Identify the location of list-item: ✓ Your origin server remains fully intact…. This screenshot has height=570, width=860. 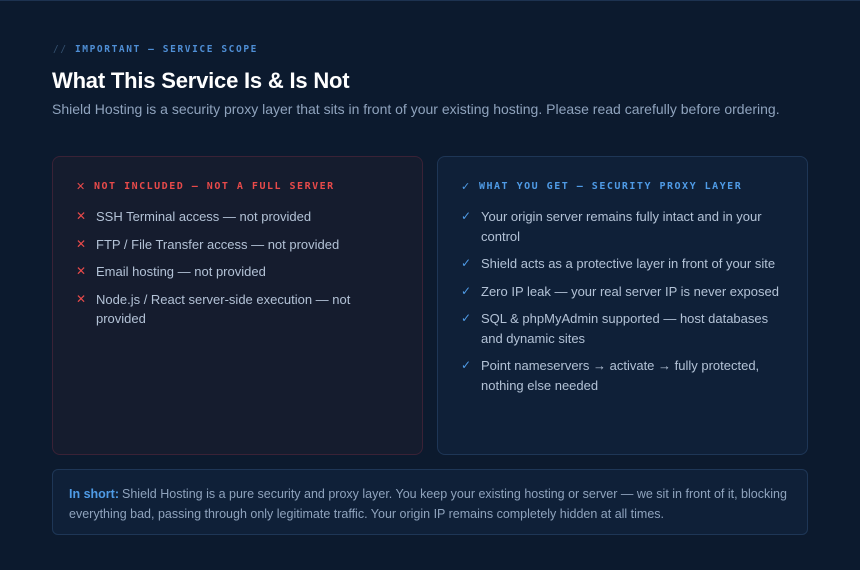
(623, 226).